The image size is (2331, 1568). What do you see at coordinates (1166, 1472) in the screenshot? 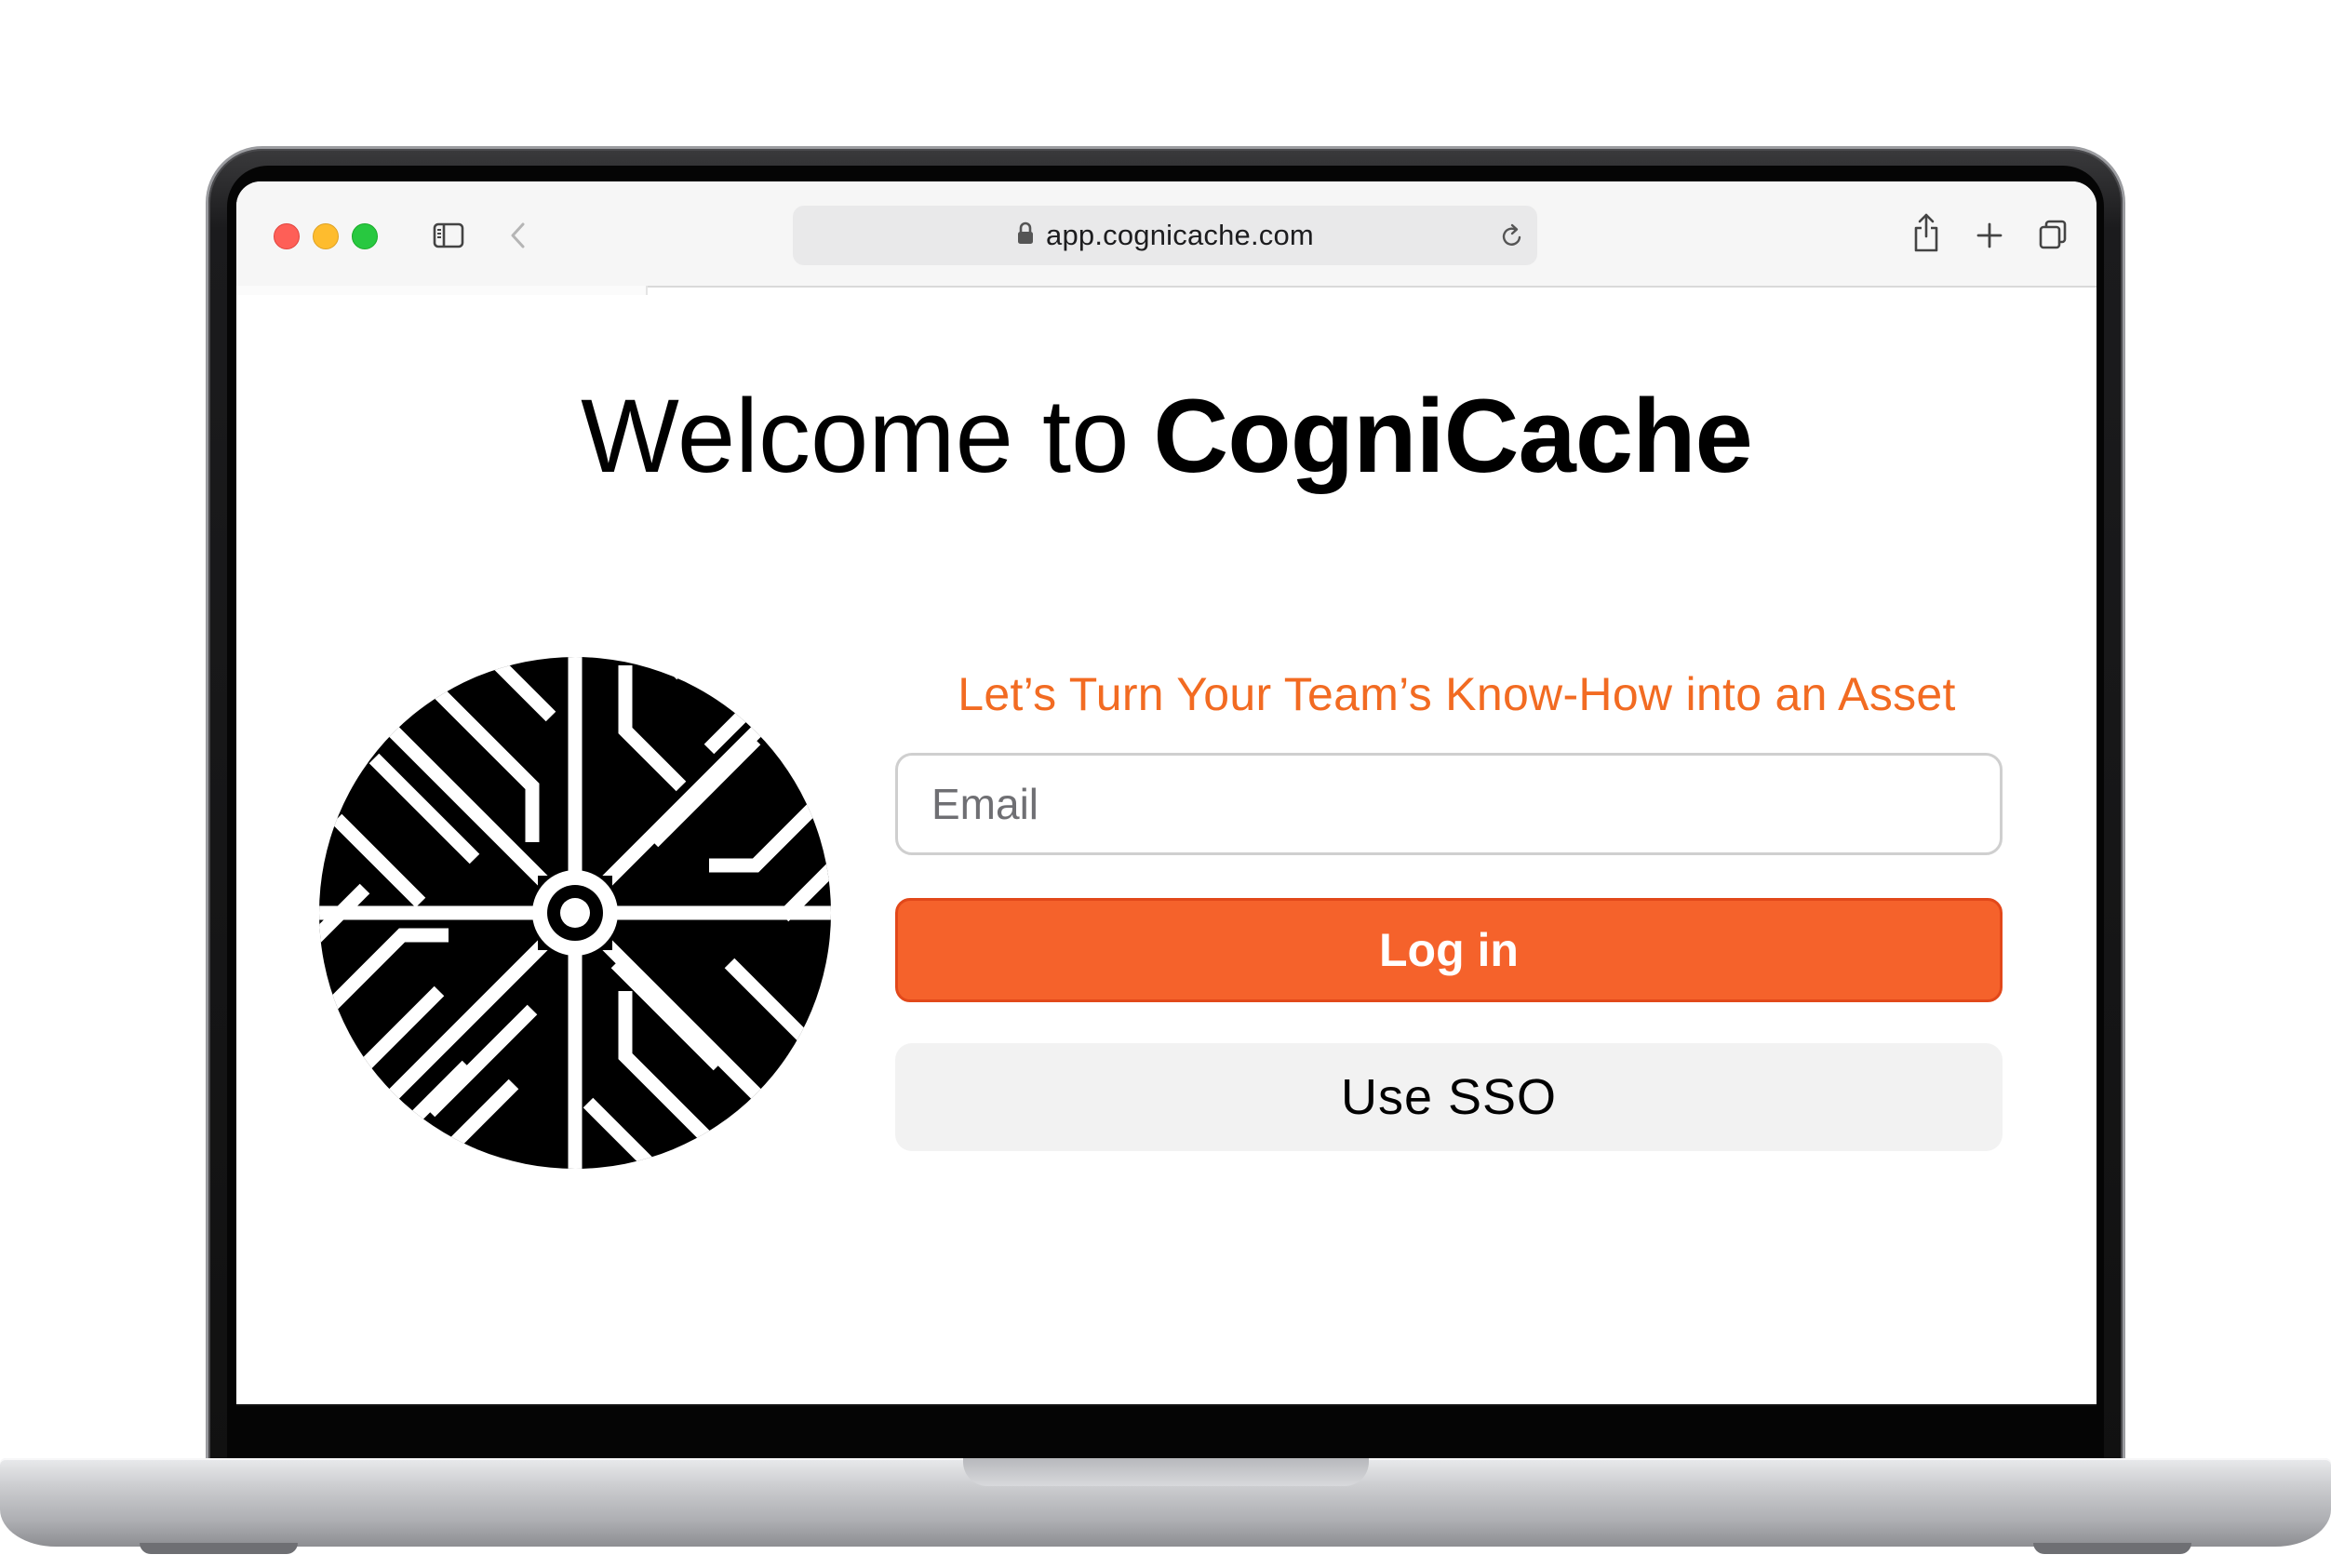
I see `laptop-opening-notch` at bounding box center [1166, 1472].